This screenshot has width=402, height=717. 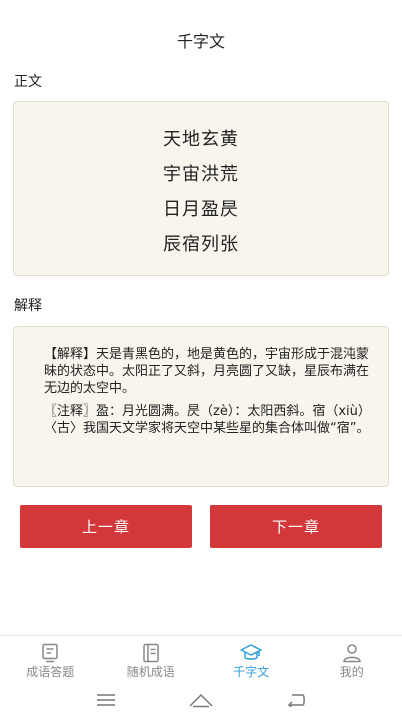 What do you see at coordinates (201, 244) in the screenshot?
I see `verse-line: 辰宿列张` at bounding box center [201, 244].